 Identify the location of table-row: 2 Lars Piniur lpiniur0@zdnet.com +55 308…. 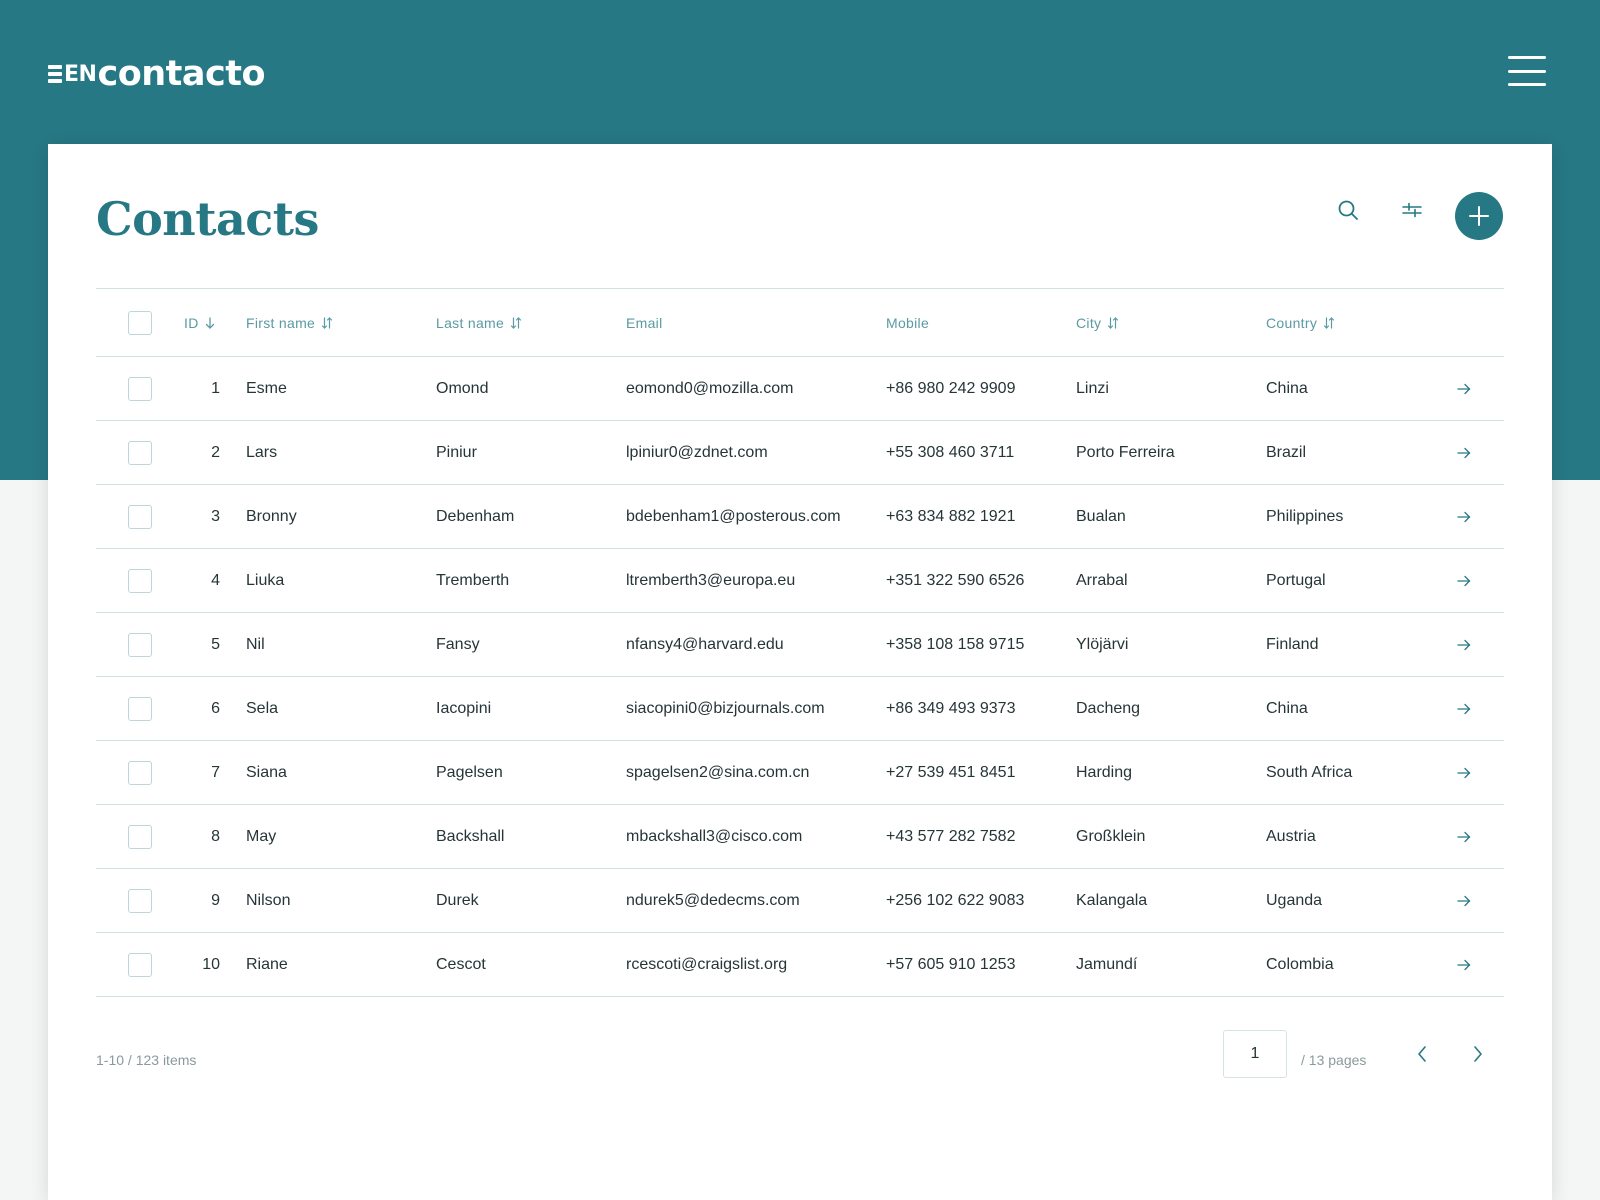
(800, 453).